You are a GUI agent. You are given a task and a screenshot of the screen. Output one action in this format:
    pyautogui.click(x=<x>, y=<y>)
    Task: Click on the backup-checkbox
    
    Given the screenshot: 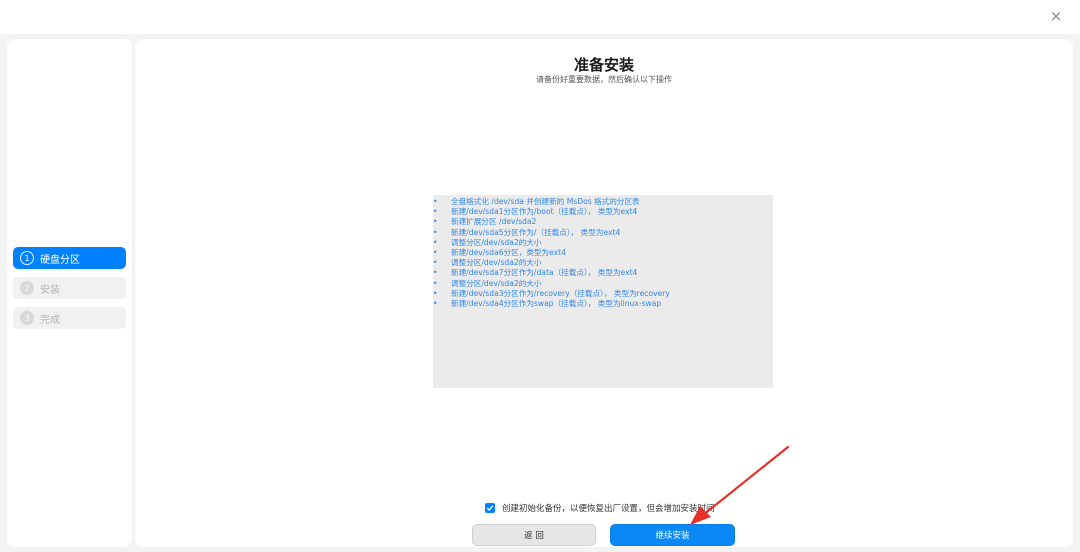 What is the action you would take?
    pyautogui.click(x=490, y=508)
    